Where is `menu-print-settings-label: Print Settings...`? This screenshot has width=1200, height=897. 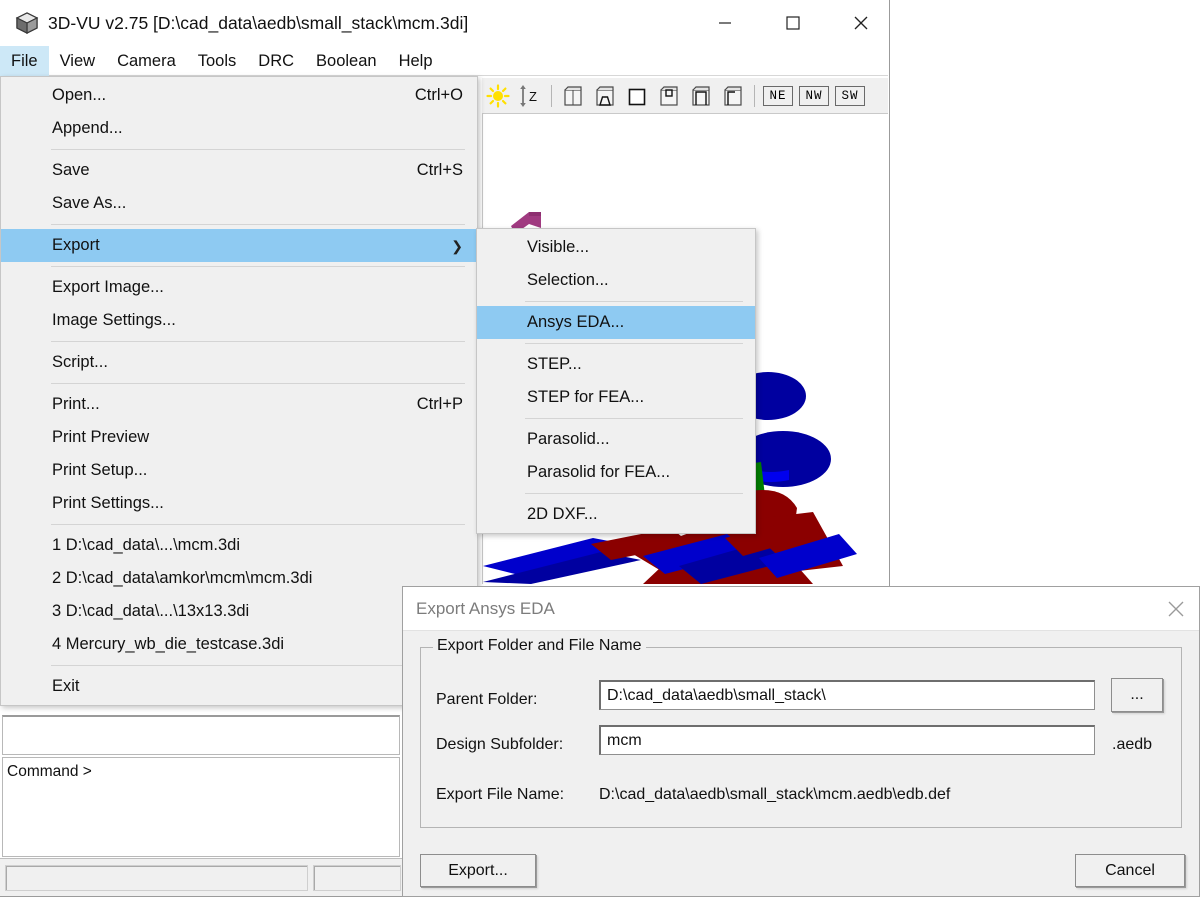
menu-print-settings-label: Print Settings... is located at coordinates (108, 503).